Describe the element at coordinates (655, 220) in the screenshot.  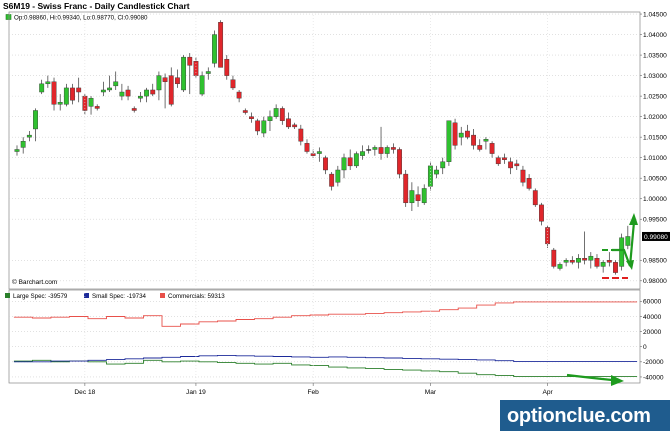
I see `price-tick-label: 0.99500` at that location.